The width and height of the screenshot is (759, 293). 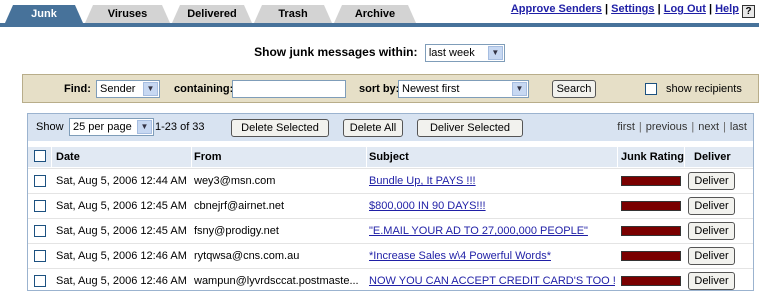 What do you see at coordinates (463, 89) in the screenshot?
I see `sort-select: Newest first ▼` at bounding box center [463, 89].